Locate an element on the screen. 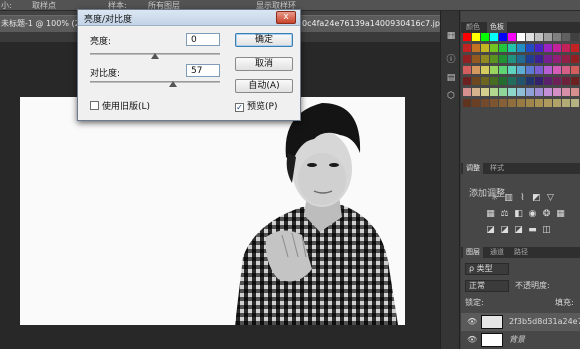 This screenshot has width=580, height=349. tab-paths: 路径 is located at coordinates (521, 252).